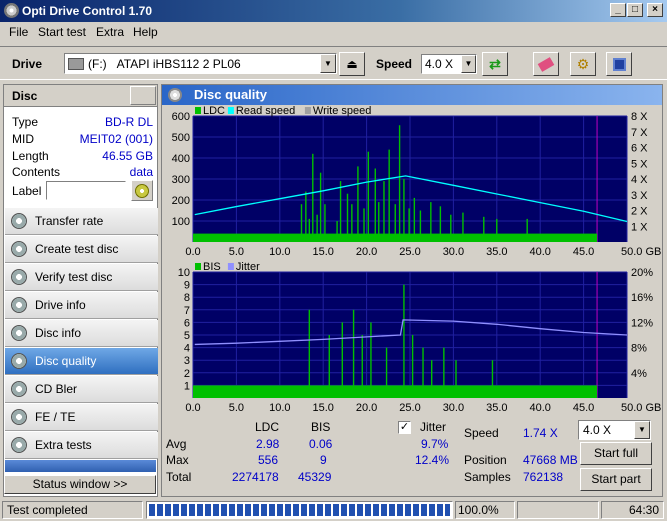  Describe the element at coordinates (143, 95) in the screenshot. I see `disc-header-button` at that location.